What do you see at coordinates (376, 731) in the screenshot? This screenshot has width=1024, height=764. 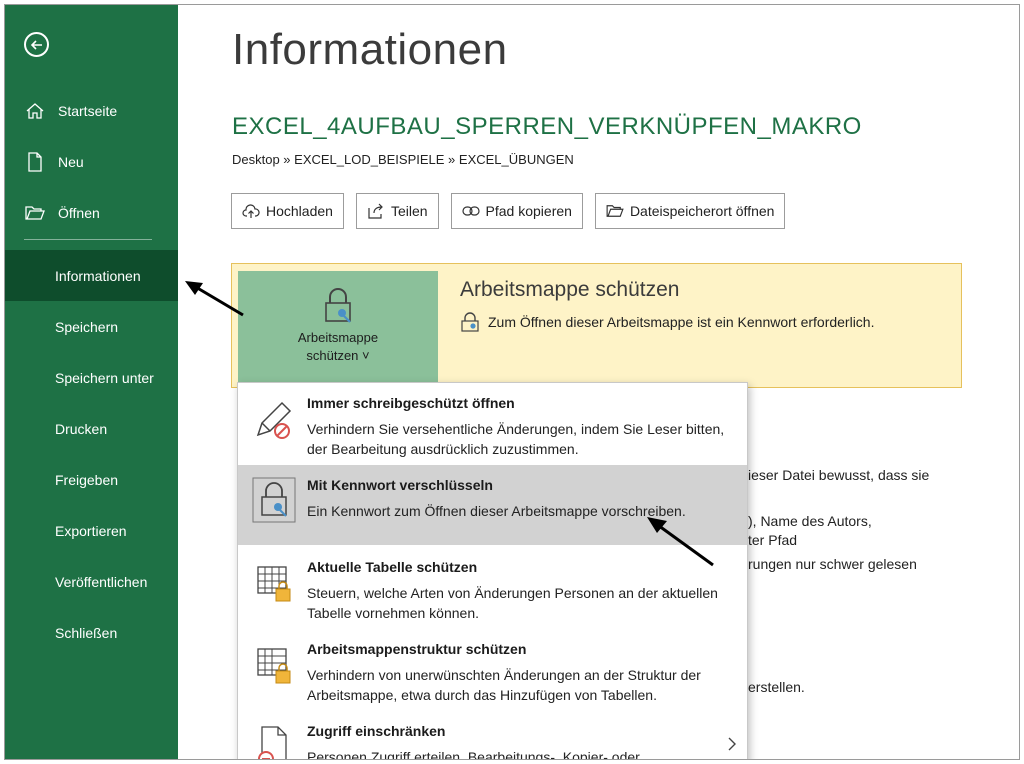 I see `menu-item-title: Zugriff einschränken` at bounding box center [376, 731].